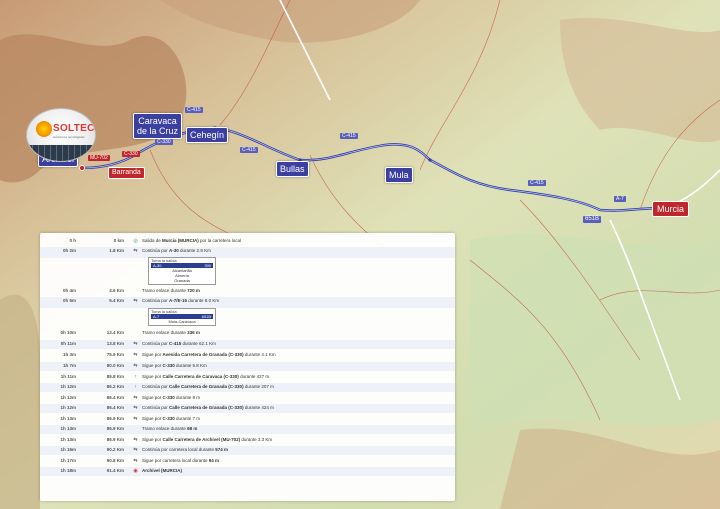 The height and width of the screenshot is (509, 720). I want to click on row-instruction: Tramo enlace durante 68 m, so click(292, 429).